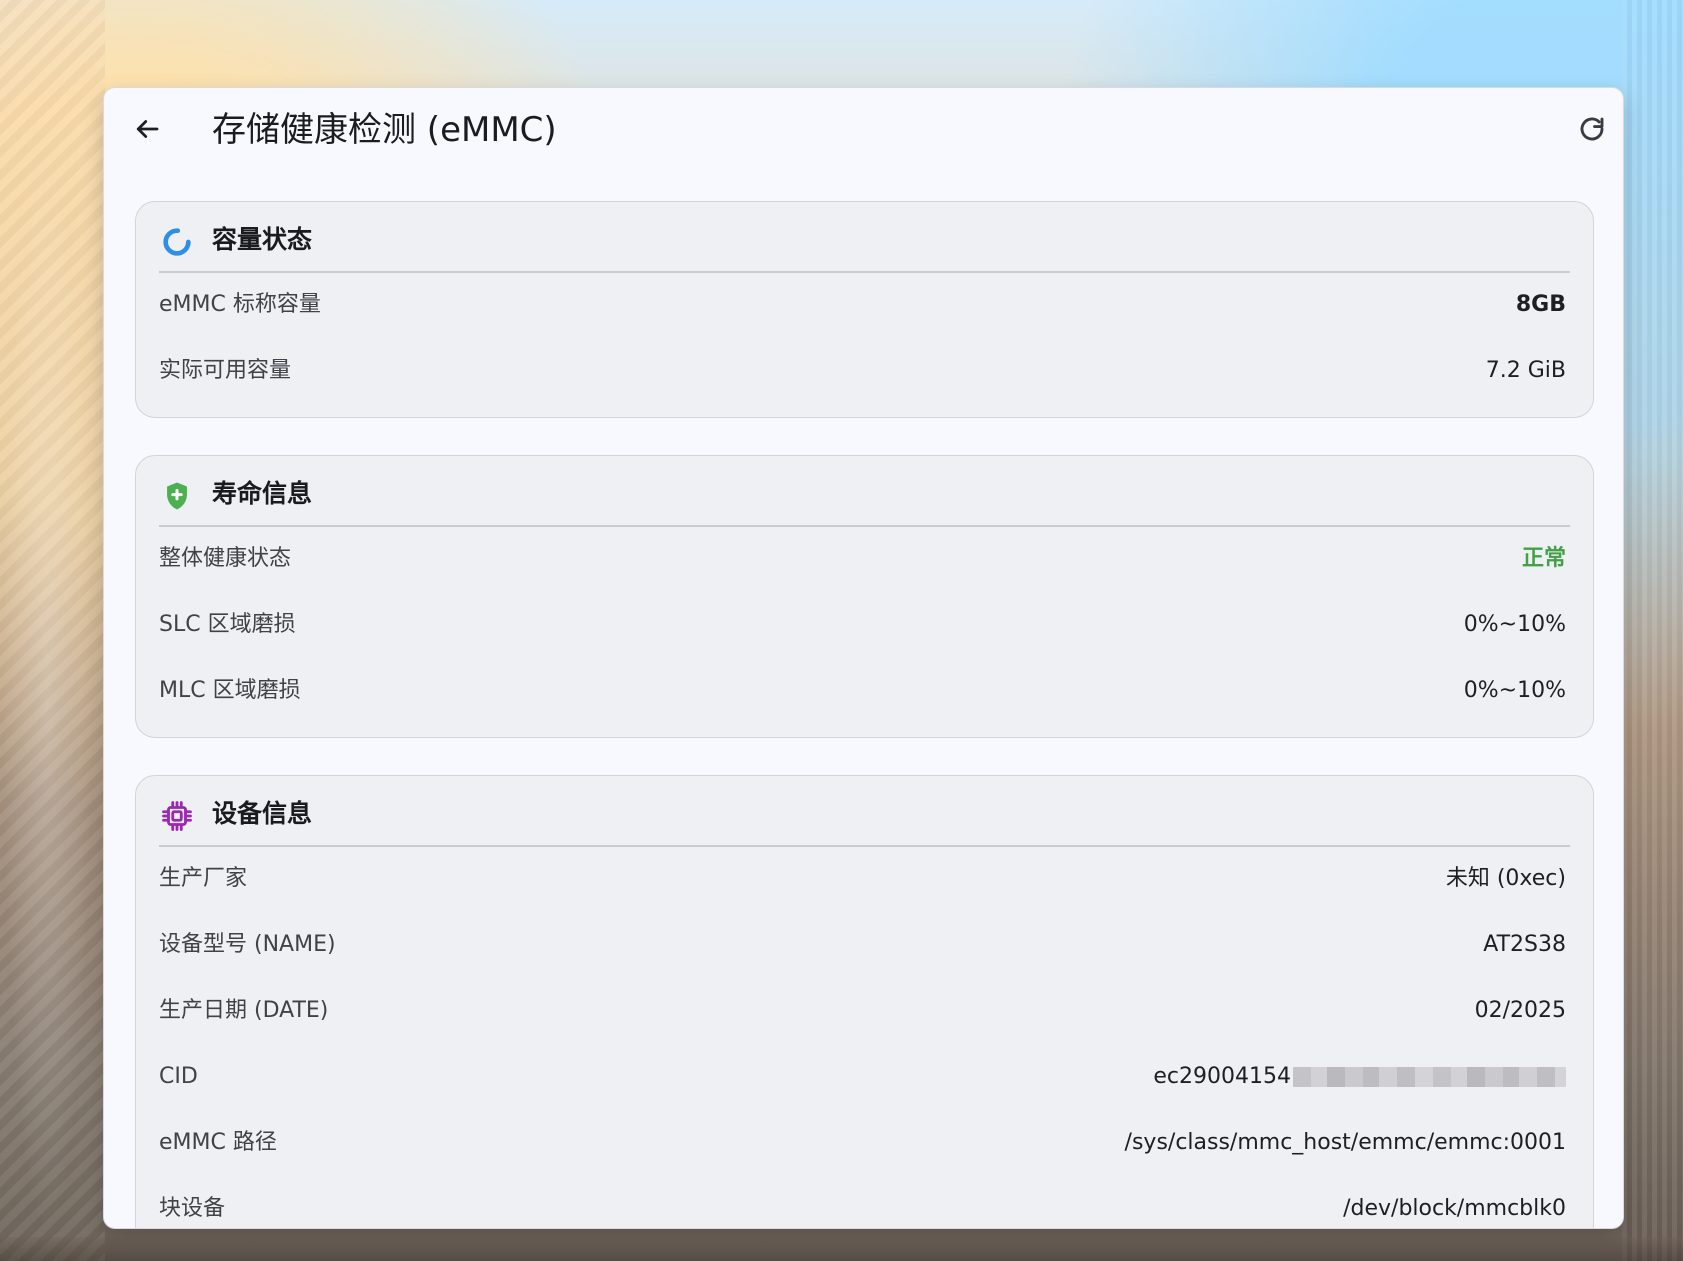  What do you see at coordinates (52, 630) in the screenshot?
I see `background-left` at bounding box center [52, 630].